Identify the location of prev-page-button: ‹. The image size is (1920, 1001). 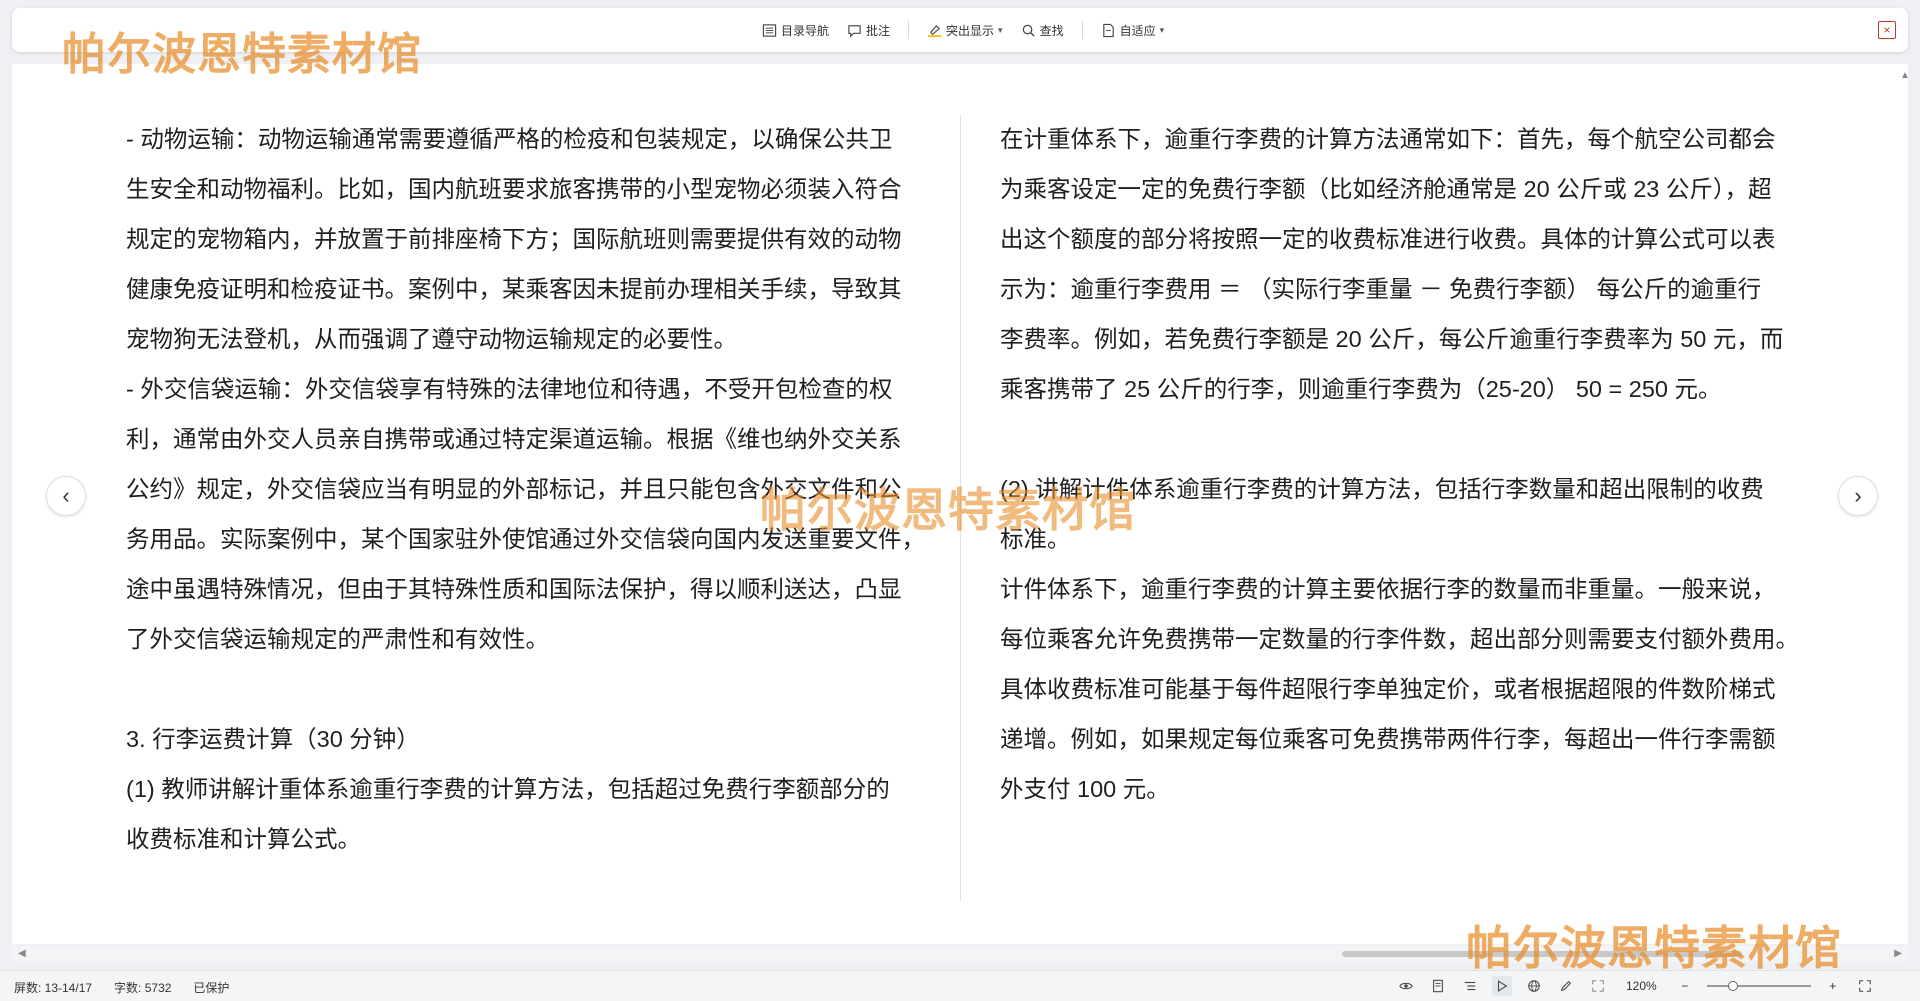
(66, 496).